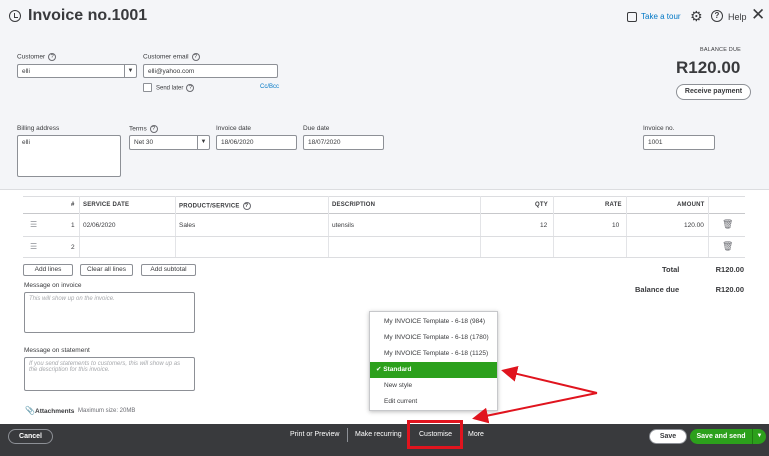 Image resolution: width=769 pixels, height=456 pixels. I want to click on save-button: Save, so click(668, 436).